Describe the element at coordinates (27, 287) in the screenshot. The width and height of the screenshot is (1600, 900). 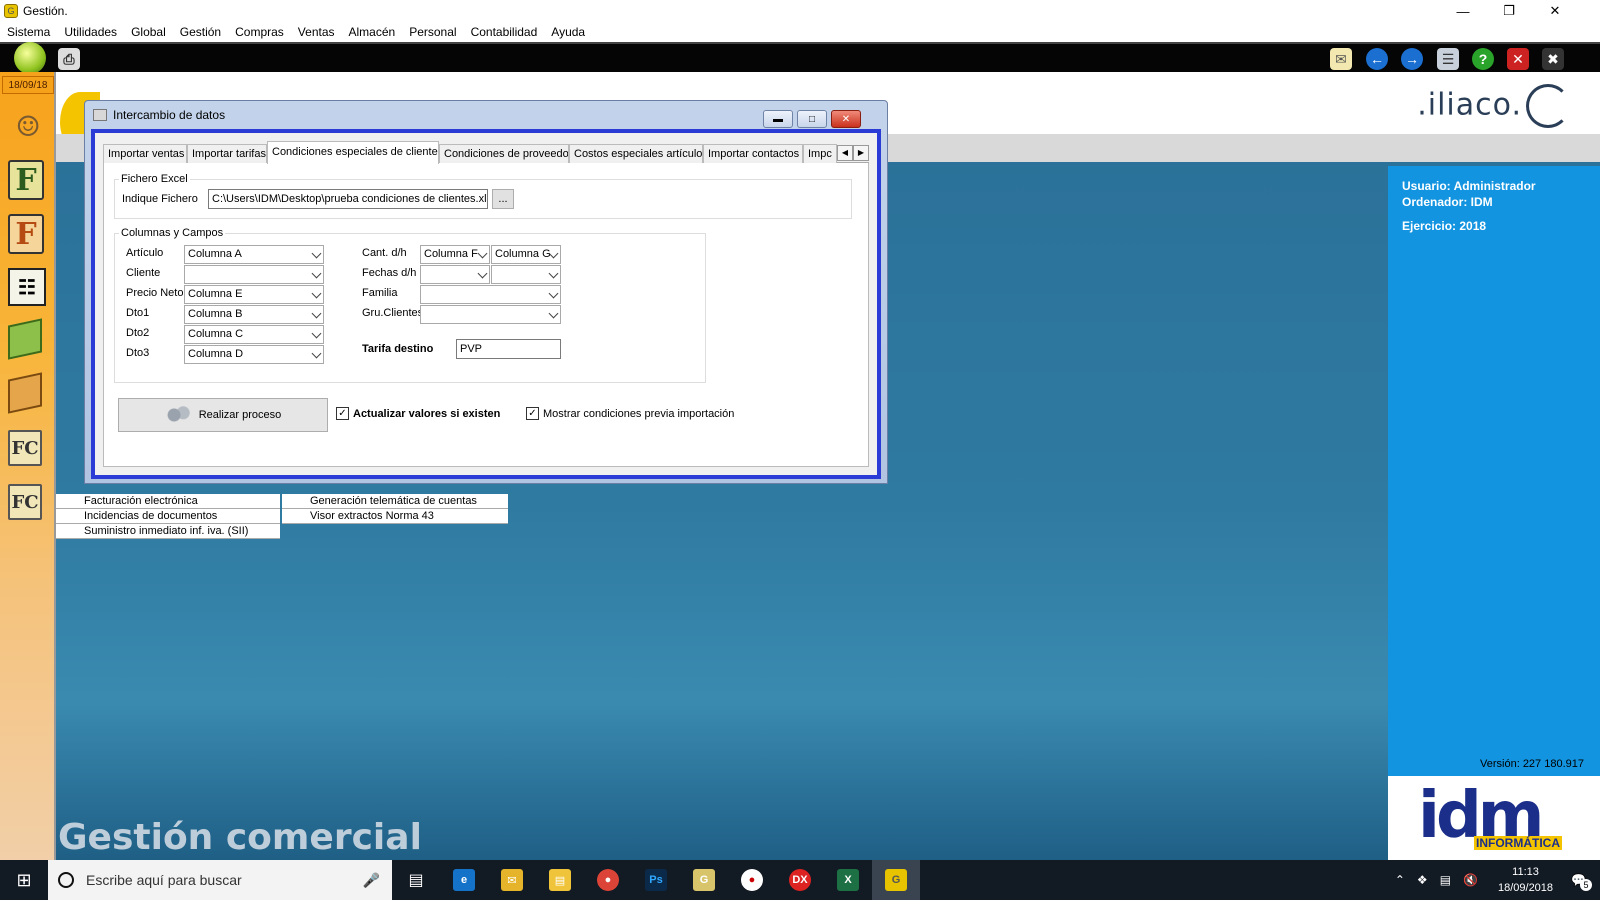
I see `ledger-icon: ☷` at that location.